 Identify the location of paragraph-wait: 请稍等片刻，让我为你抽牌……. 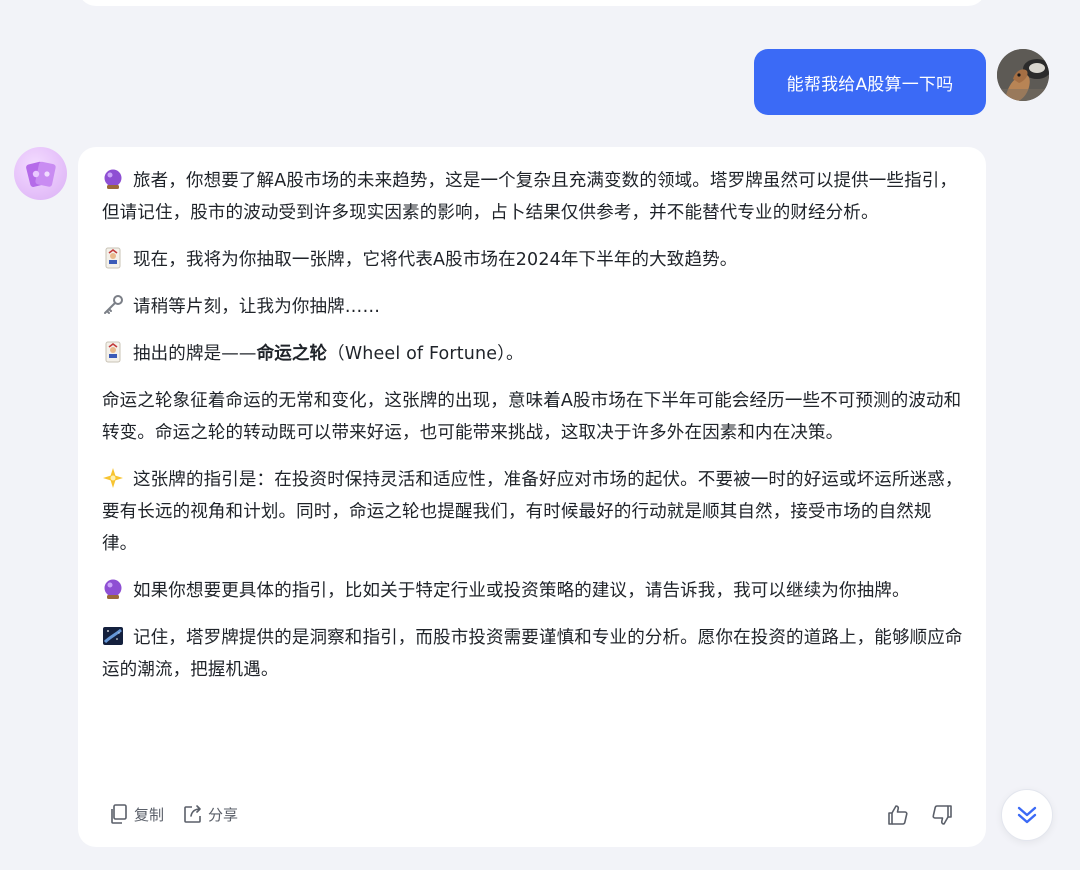
(534, 307).